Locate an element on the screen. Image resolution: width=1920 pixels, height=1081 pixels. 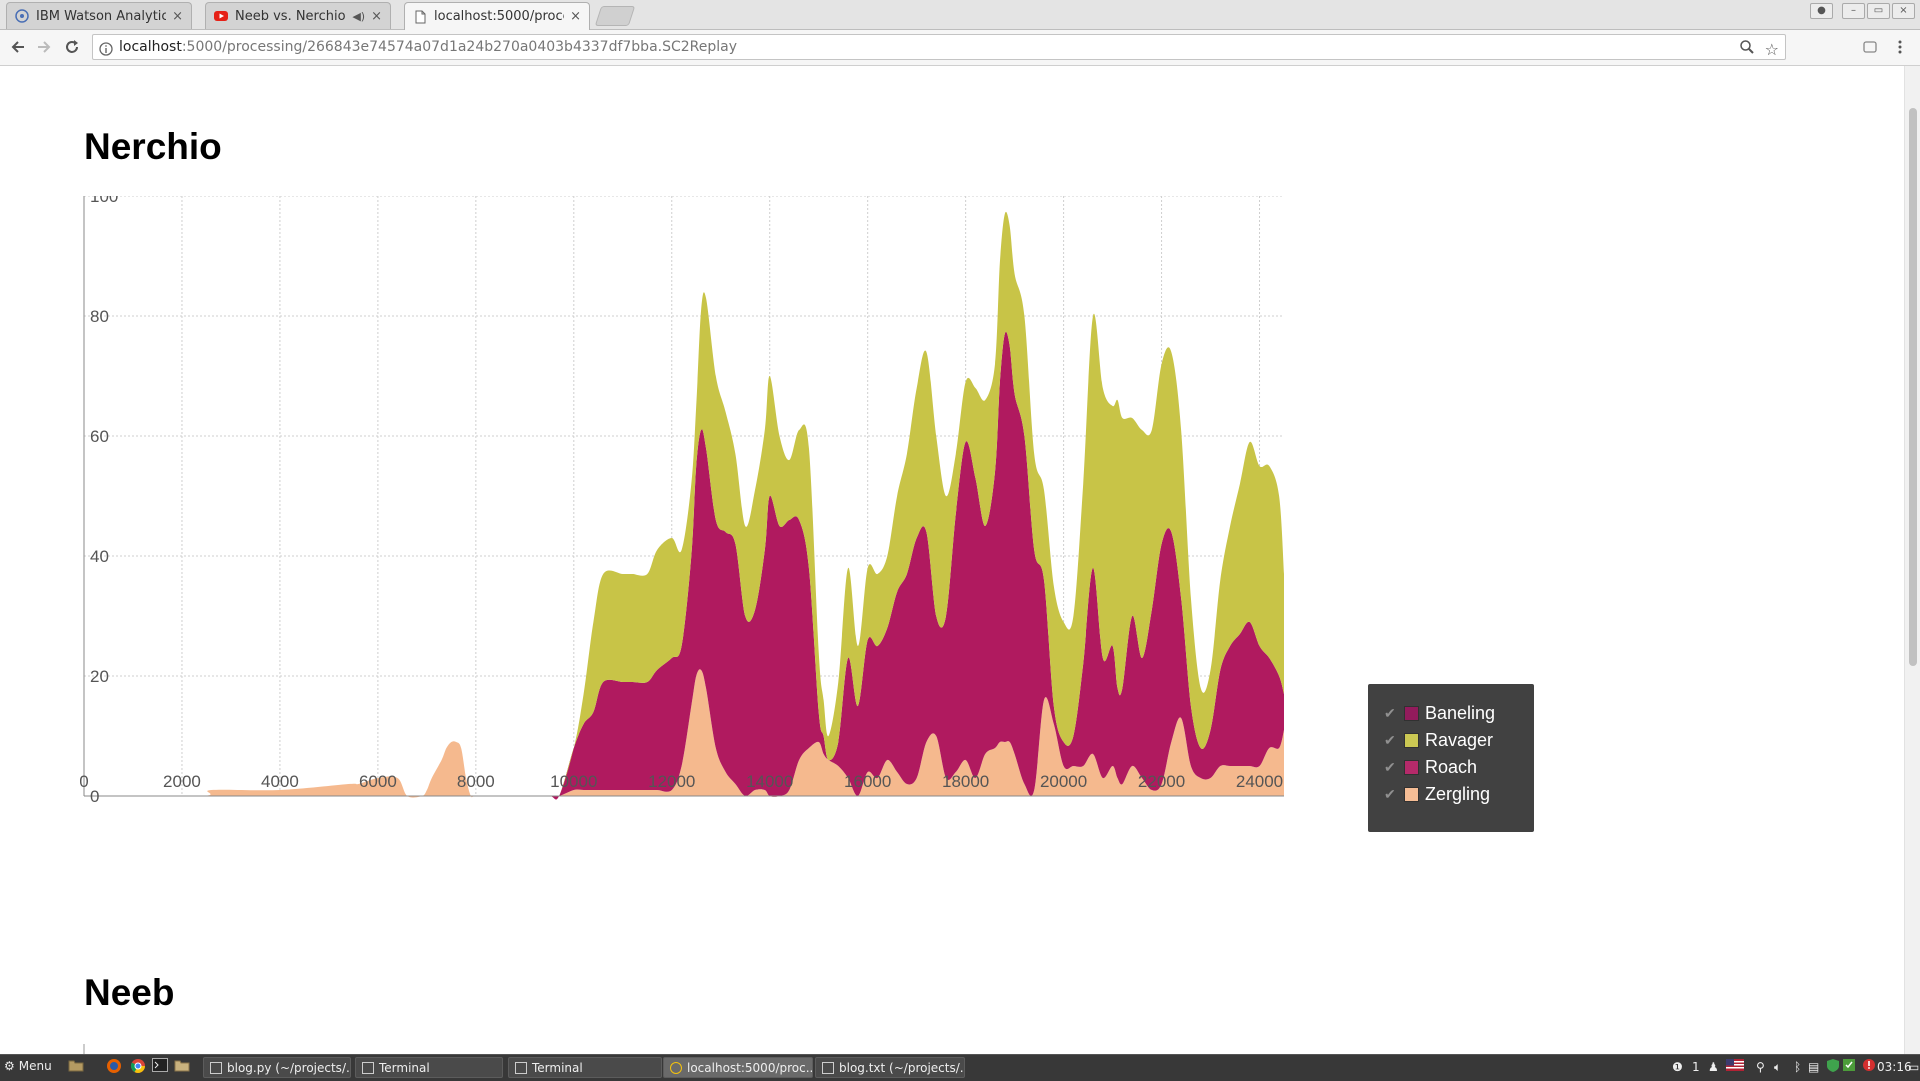
legend-item-zergling: ✔ Zergling is located at coordinates (1459, 794).